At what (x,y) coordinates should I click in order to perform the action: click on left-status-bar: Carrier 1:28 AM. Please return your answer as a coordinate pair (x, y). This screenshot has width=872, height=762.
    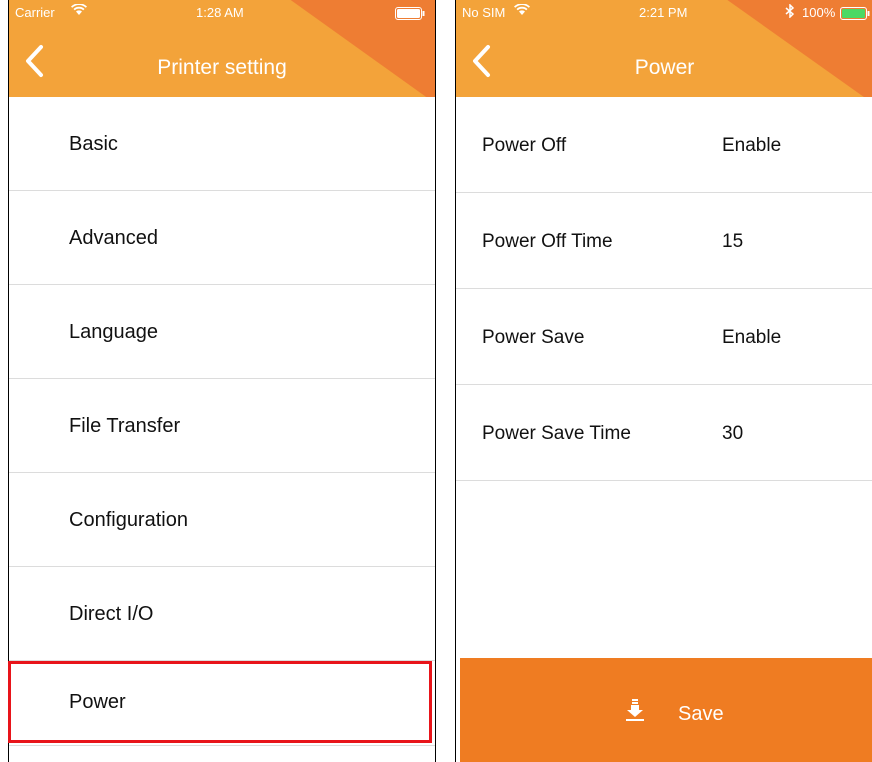
    Looking at the image, I should click on (222, 14).